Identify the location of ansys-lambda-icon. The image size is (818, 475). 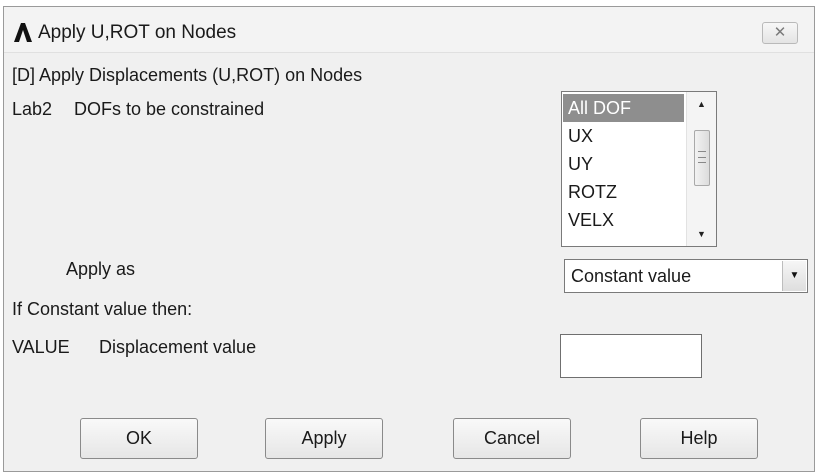
(23, 32).